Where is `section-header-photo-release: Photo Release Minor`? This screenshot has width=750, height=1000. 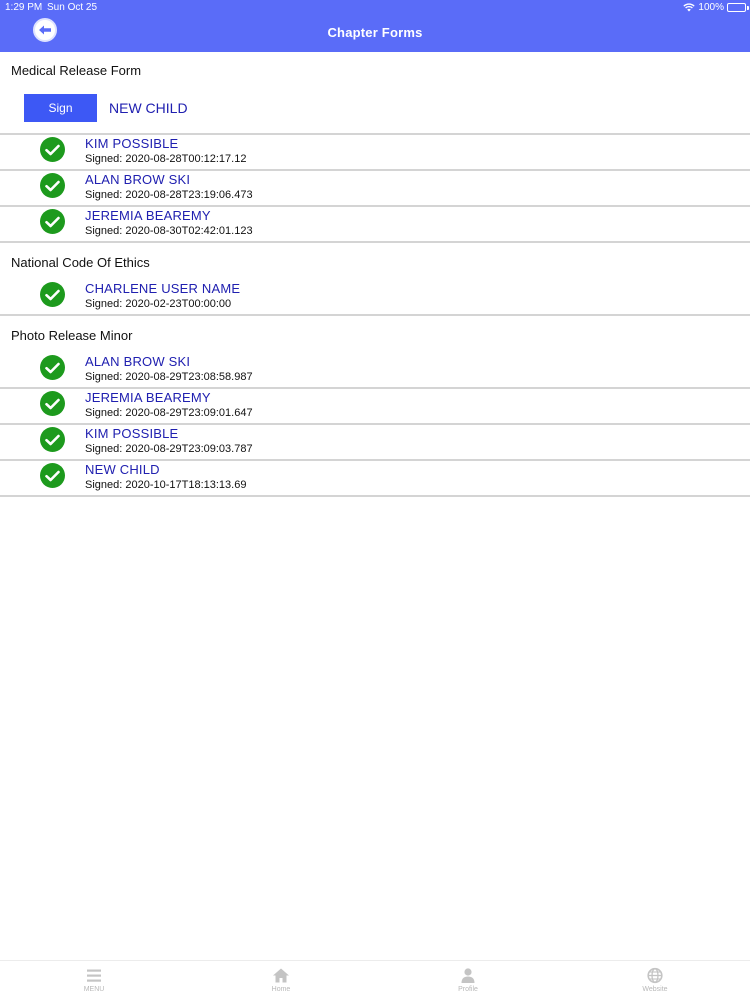
section-header-photo-release: Photo Release Minor is located at coordinates (72, 335).